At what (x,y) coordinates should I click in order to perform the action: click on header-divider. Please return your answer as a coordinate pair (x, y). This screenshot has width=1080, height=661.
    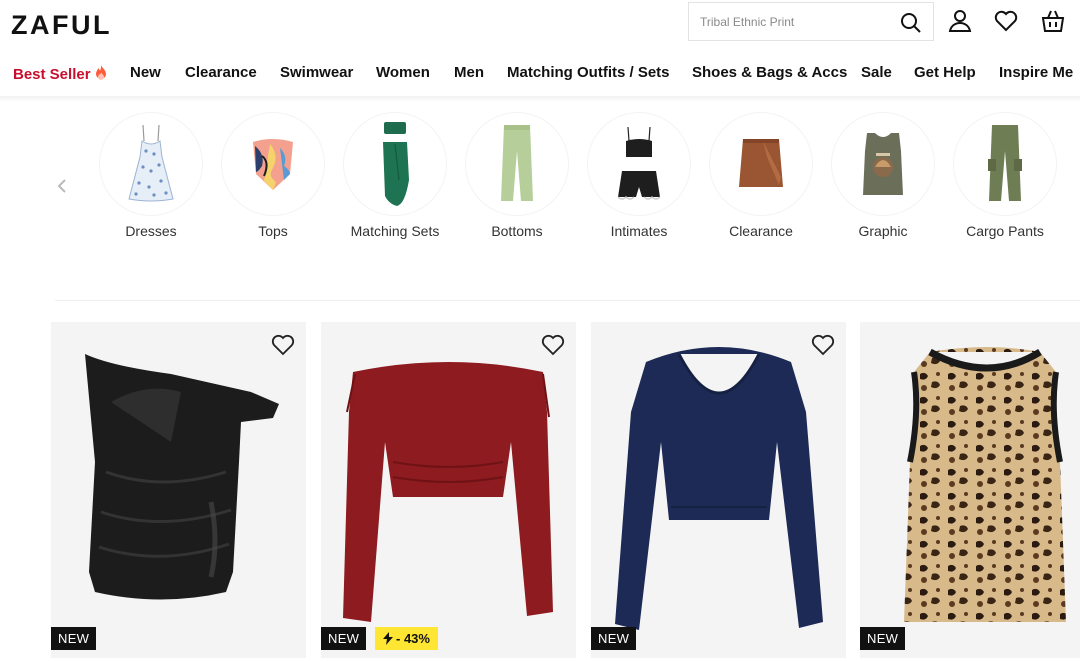
    Looking at the image, I should click on (540, 99).